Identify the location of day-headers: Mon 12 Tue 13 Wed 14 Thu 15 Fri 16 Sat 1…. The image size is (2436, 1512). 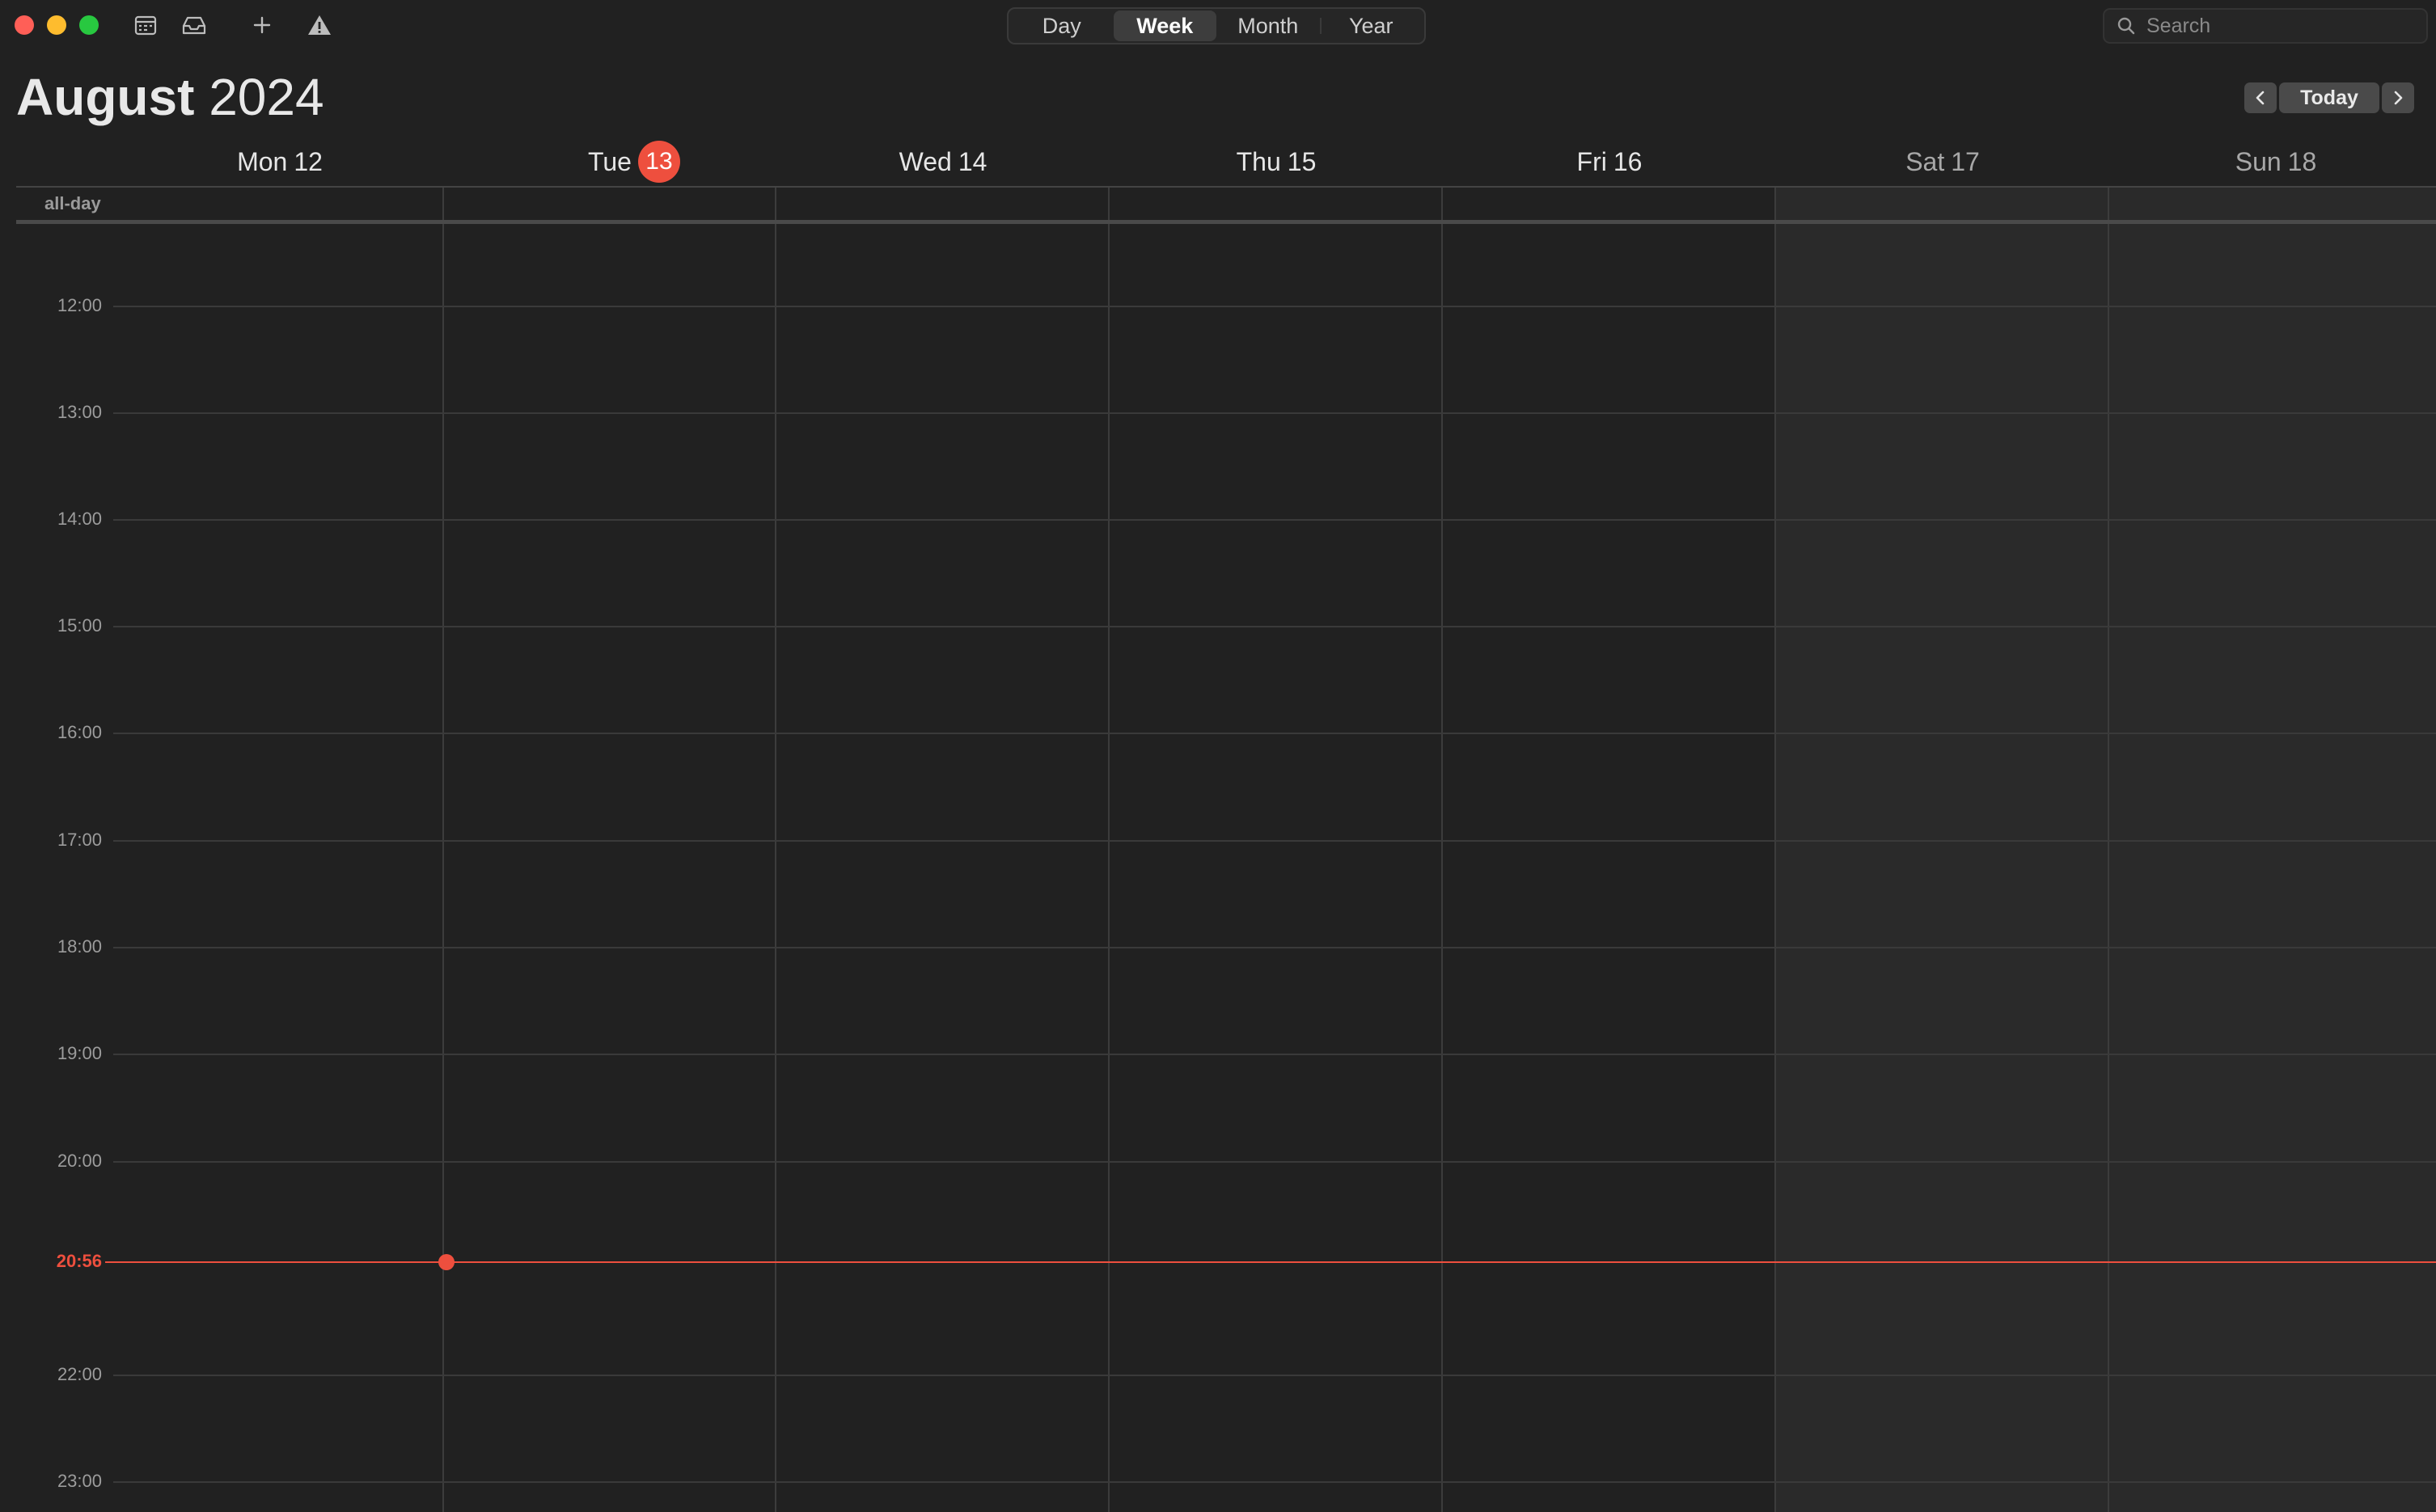
(1218, 161).